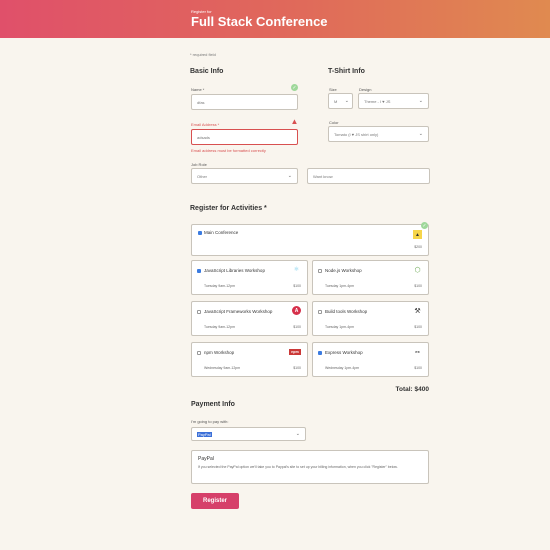 This screenshot has height=550, width=550. I want to click on register-button: Register, so click(215, 501).